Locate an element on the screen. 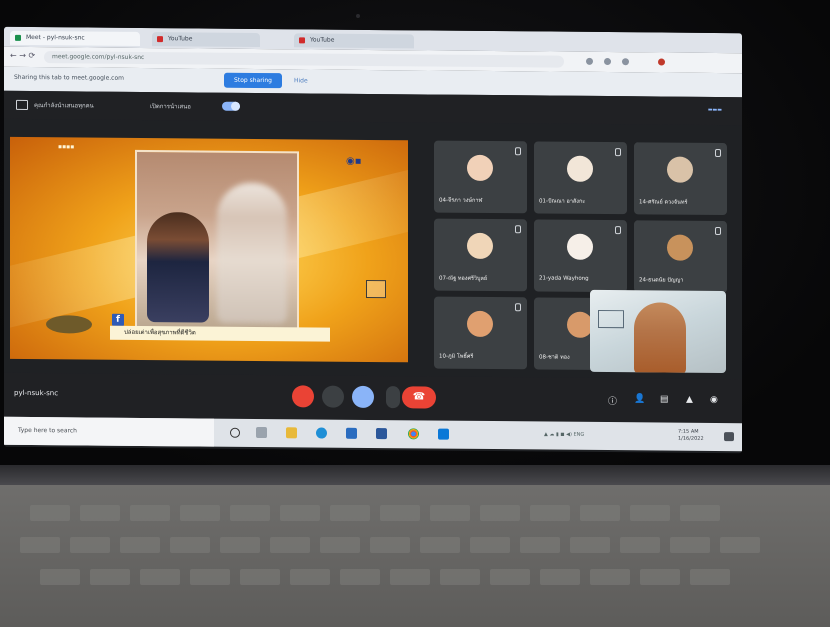 The height and width of the screenshot is (627, 830). tab-meet: Meet - pyl-nsuk-snc is located at coordinates (75, 38).